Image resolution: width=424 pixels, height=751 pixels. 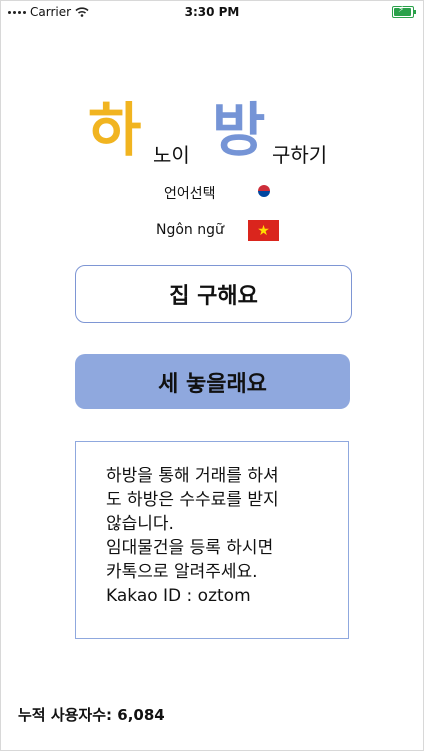 I want to click on notice-line: 도 하방은 수수료를 받지, so click(x=192, y=500).